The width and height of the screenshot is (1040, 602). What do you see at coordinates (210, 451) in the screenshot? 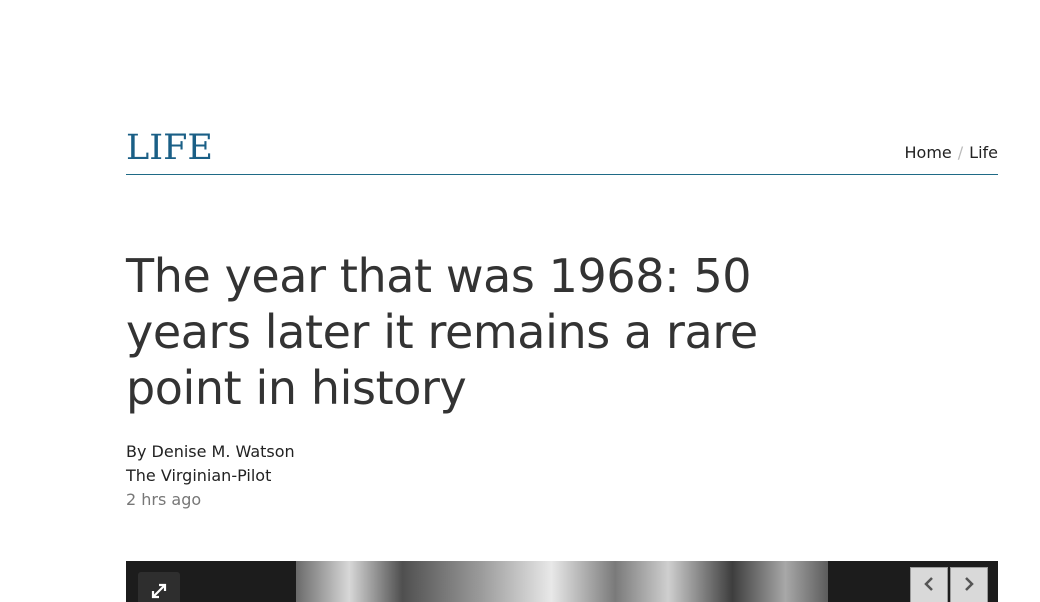
I see `author-name: By Denise M. Watson` at bounding box center [210, 451].